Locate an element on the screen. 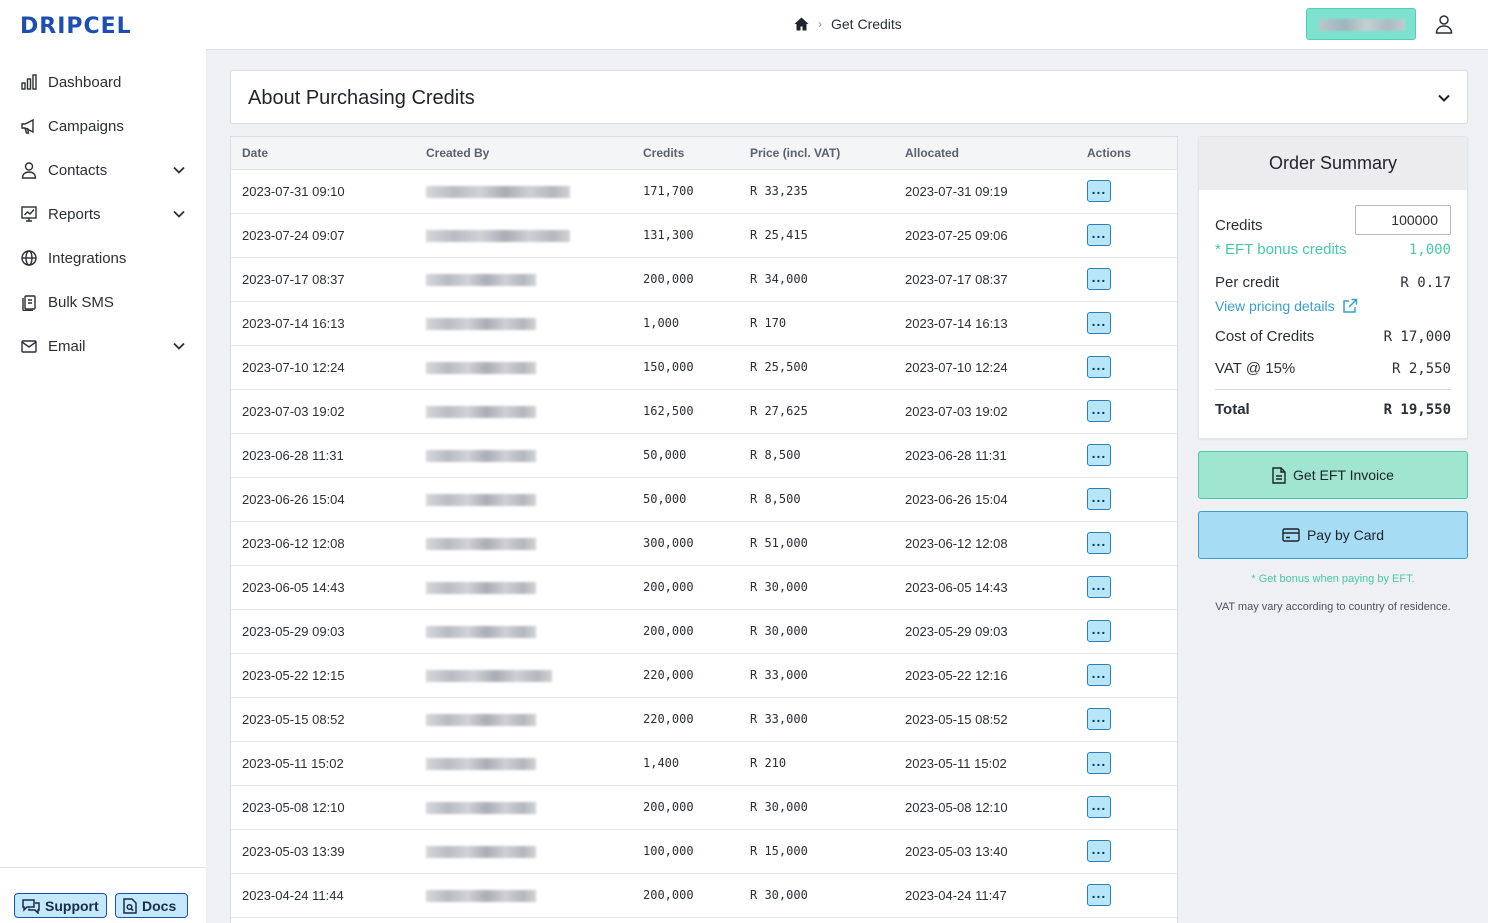 The image size is (1488, 923). sidebar-item-label: Contacts is located at coordinates (78, 170).